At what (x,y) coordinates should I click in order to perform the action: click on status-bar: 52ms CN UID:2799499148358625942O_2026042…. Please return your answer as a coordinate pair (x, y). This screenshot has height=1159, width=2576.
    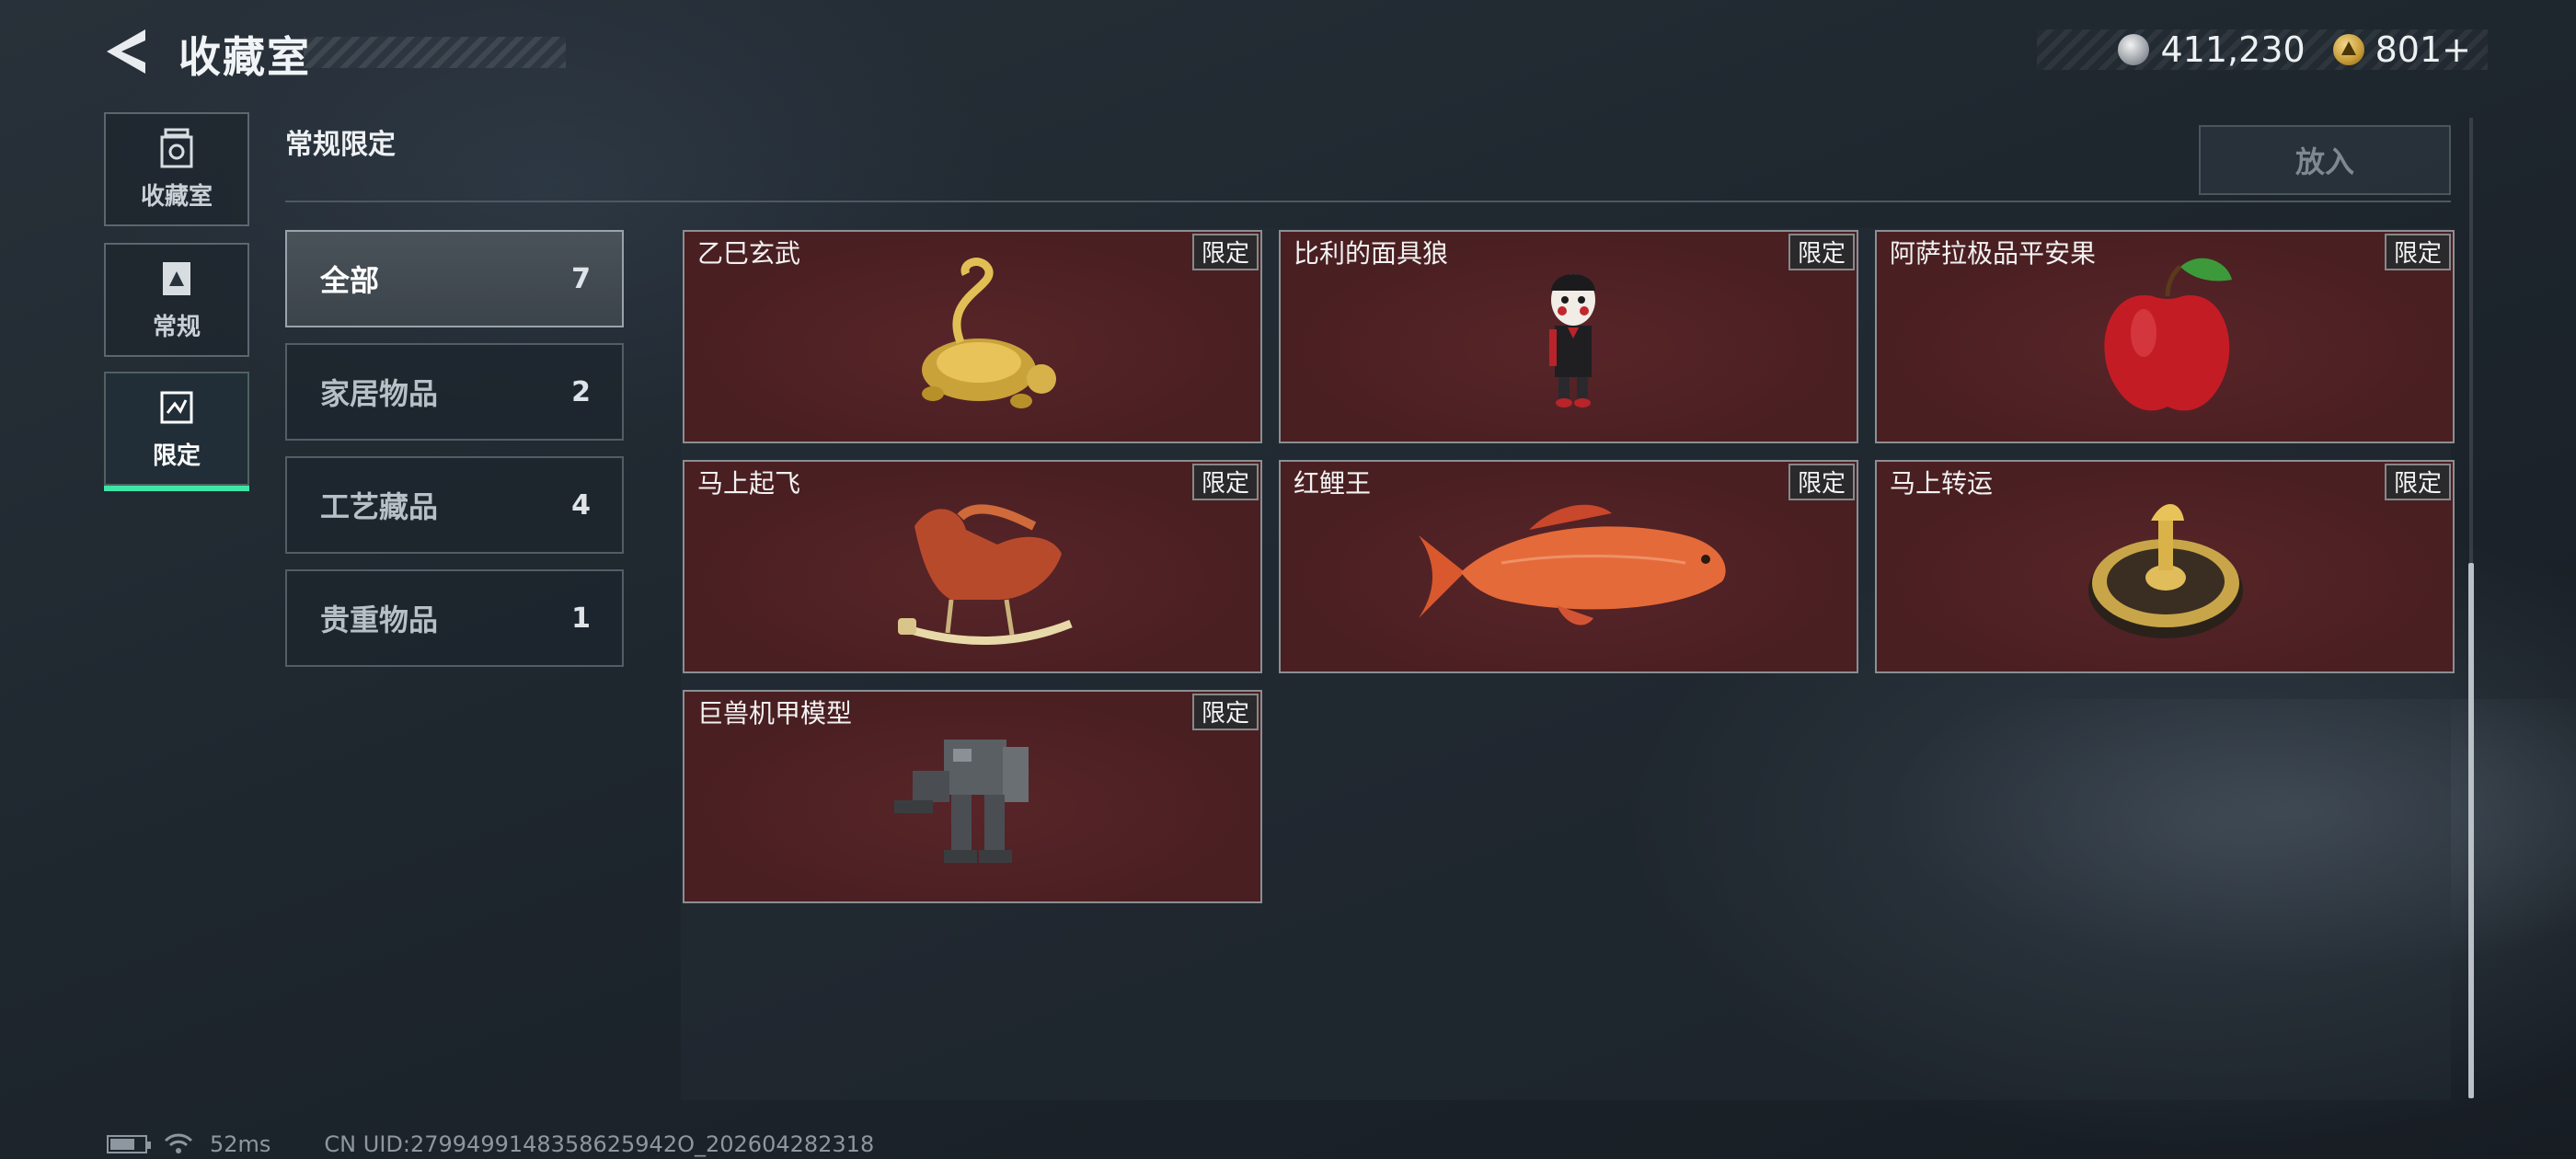
    Looking at the image, I should click on (491, 1144).